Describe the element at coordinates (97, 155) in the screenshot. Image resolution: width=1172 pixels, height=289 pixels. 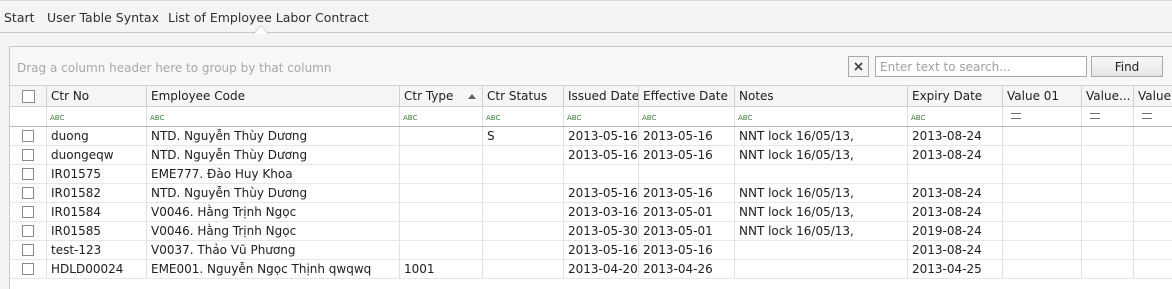
I see `cell-ctr-no: duongeqw` at that location.